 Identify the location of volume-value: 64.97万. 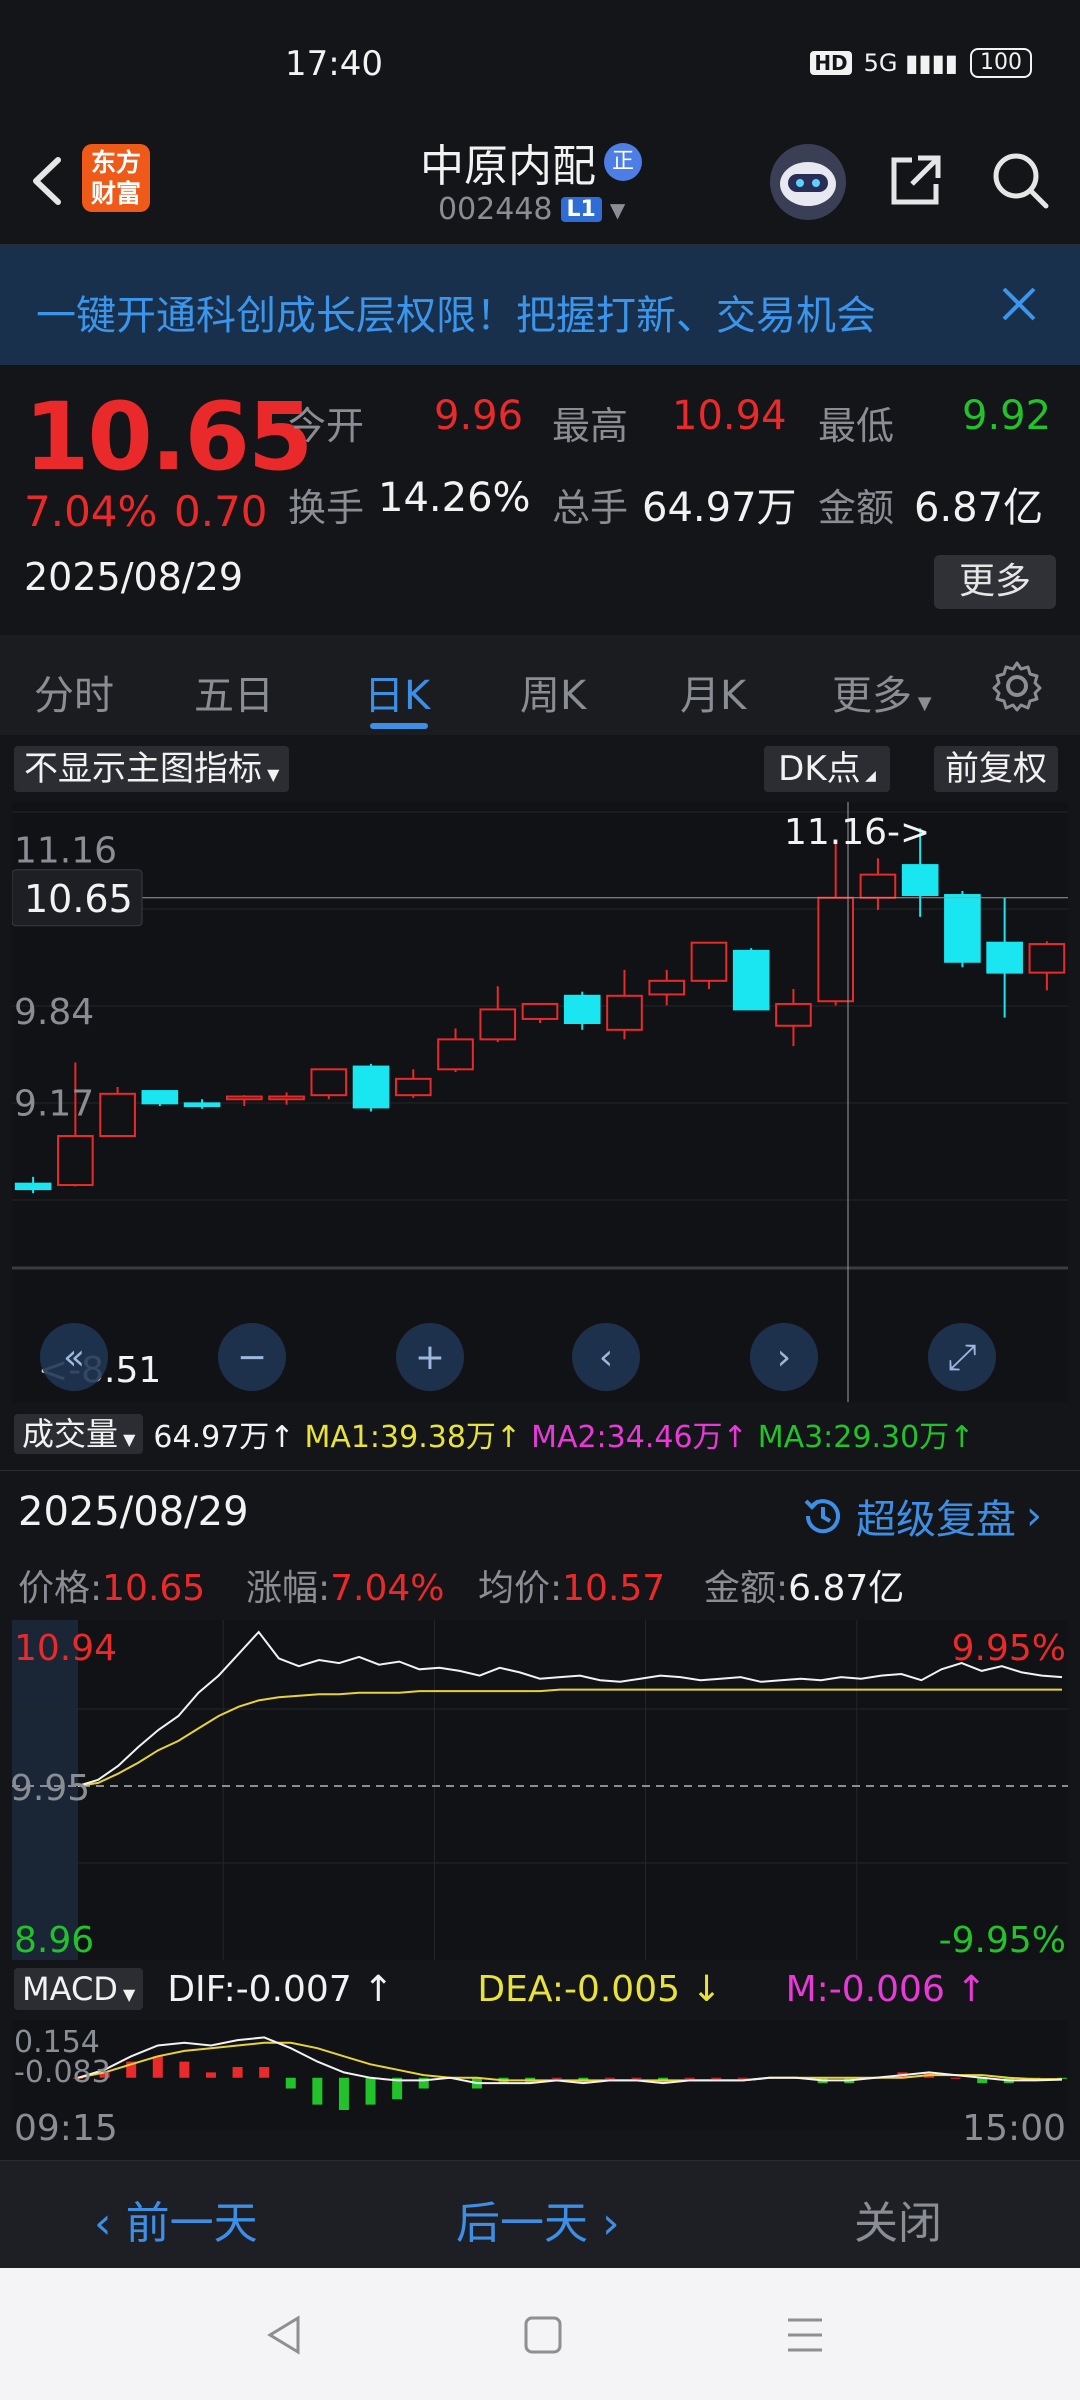
(719, 508).